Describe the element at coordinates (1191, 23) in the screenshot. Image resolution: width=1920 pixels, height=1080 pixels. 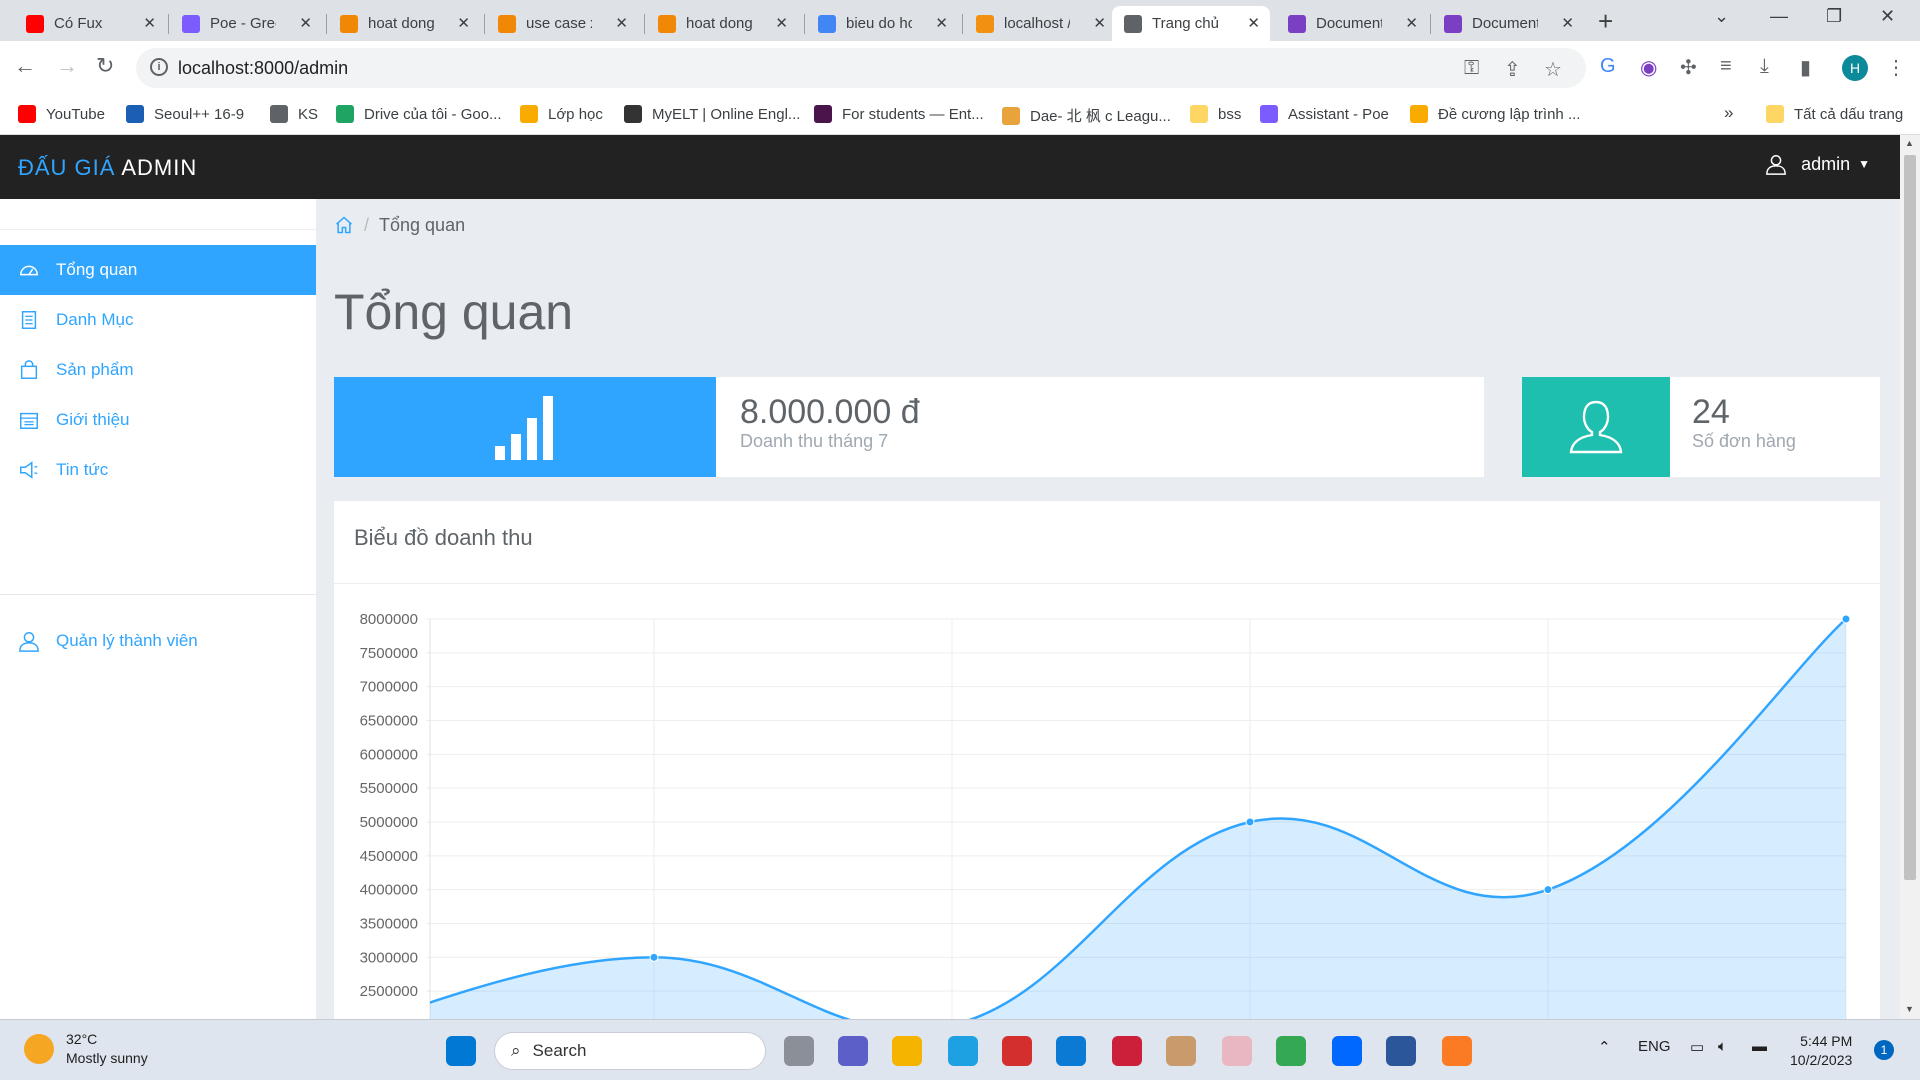
I see `browser-tab: Trang chủ ✕` at that location.